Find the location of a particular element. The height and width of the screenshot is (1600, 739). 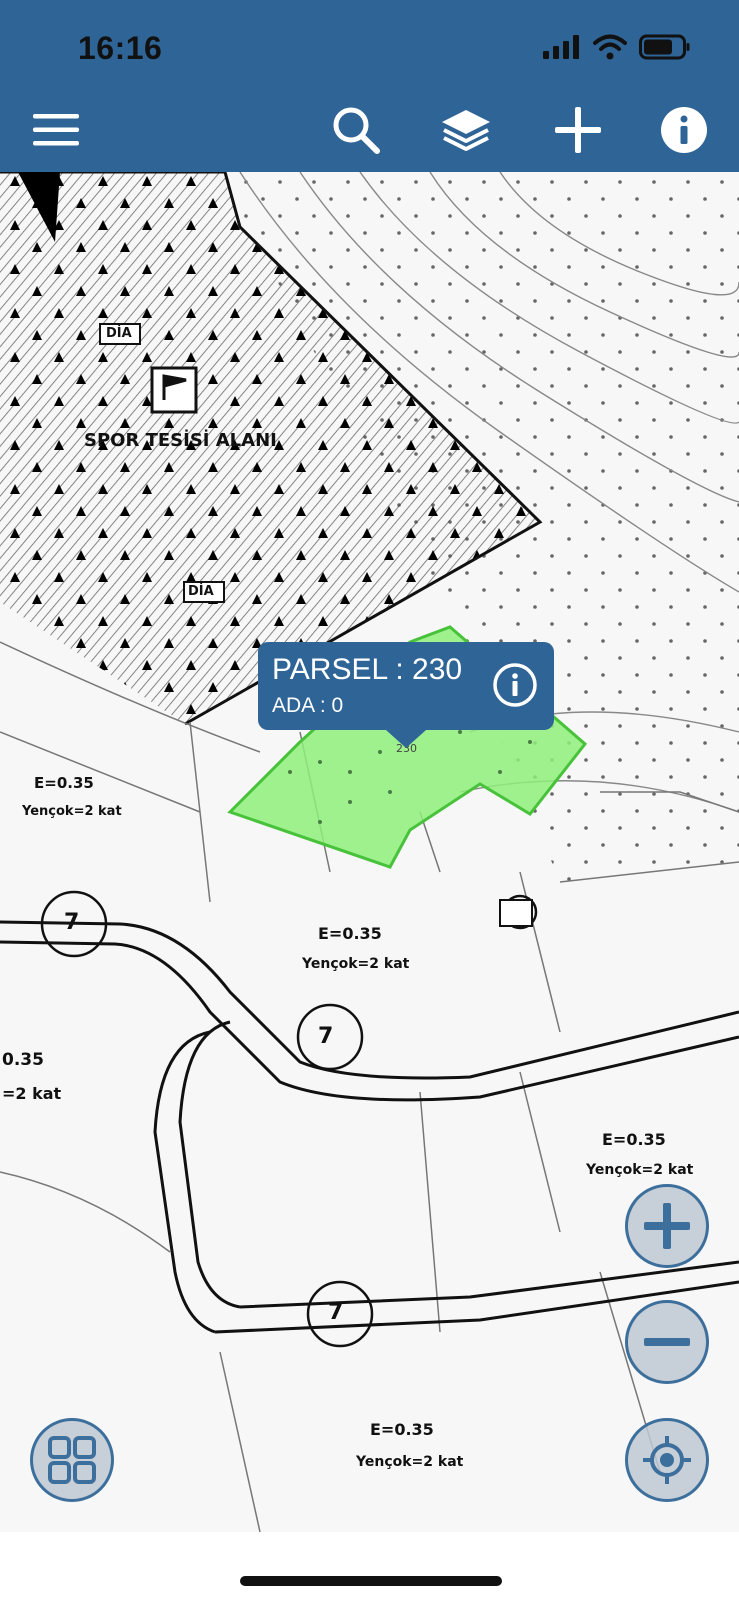

layers-icon is located at coordinates (466, 130).